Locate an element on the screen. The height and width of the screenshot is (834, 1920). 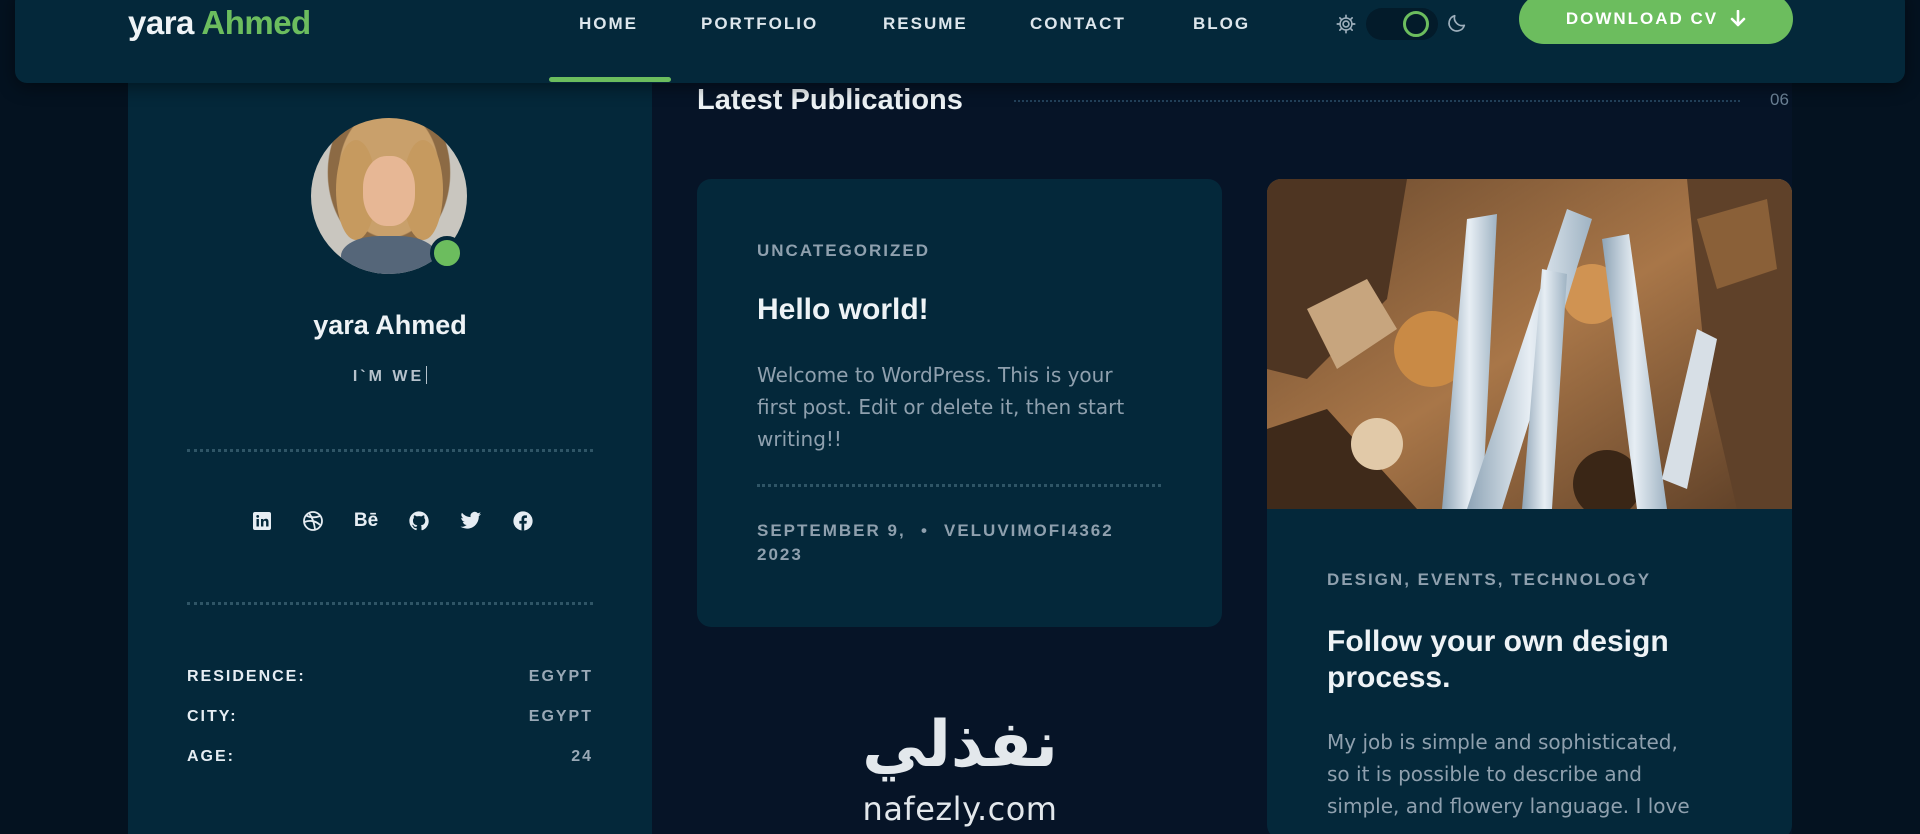
post-category: TECHNOLOGY is located at coordinates (1581, 579).